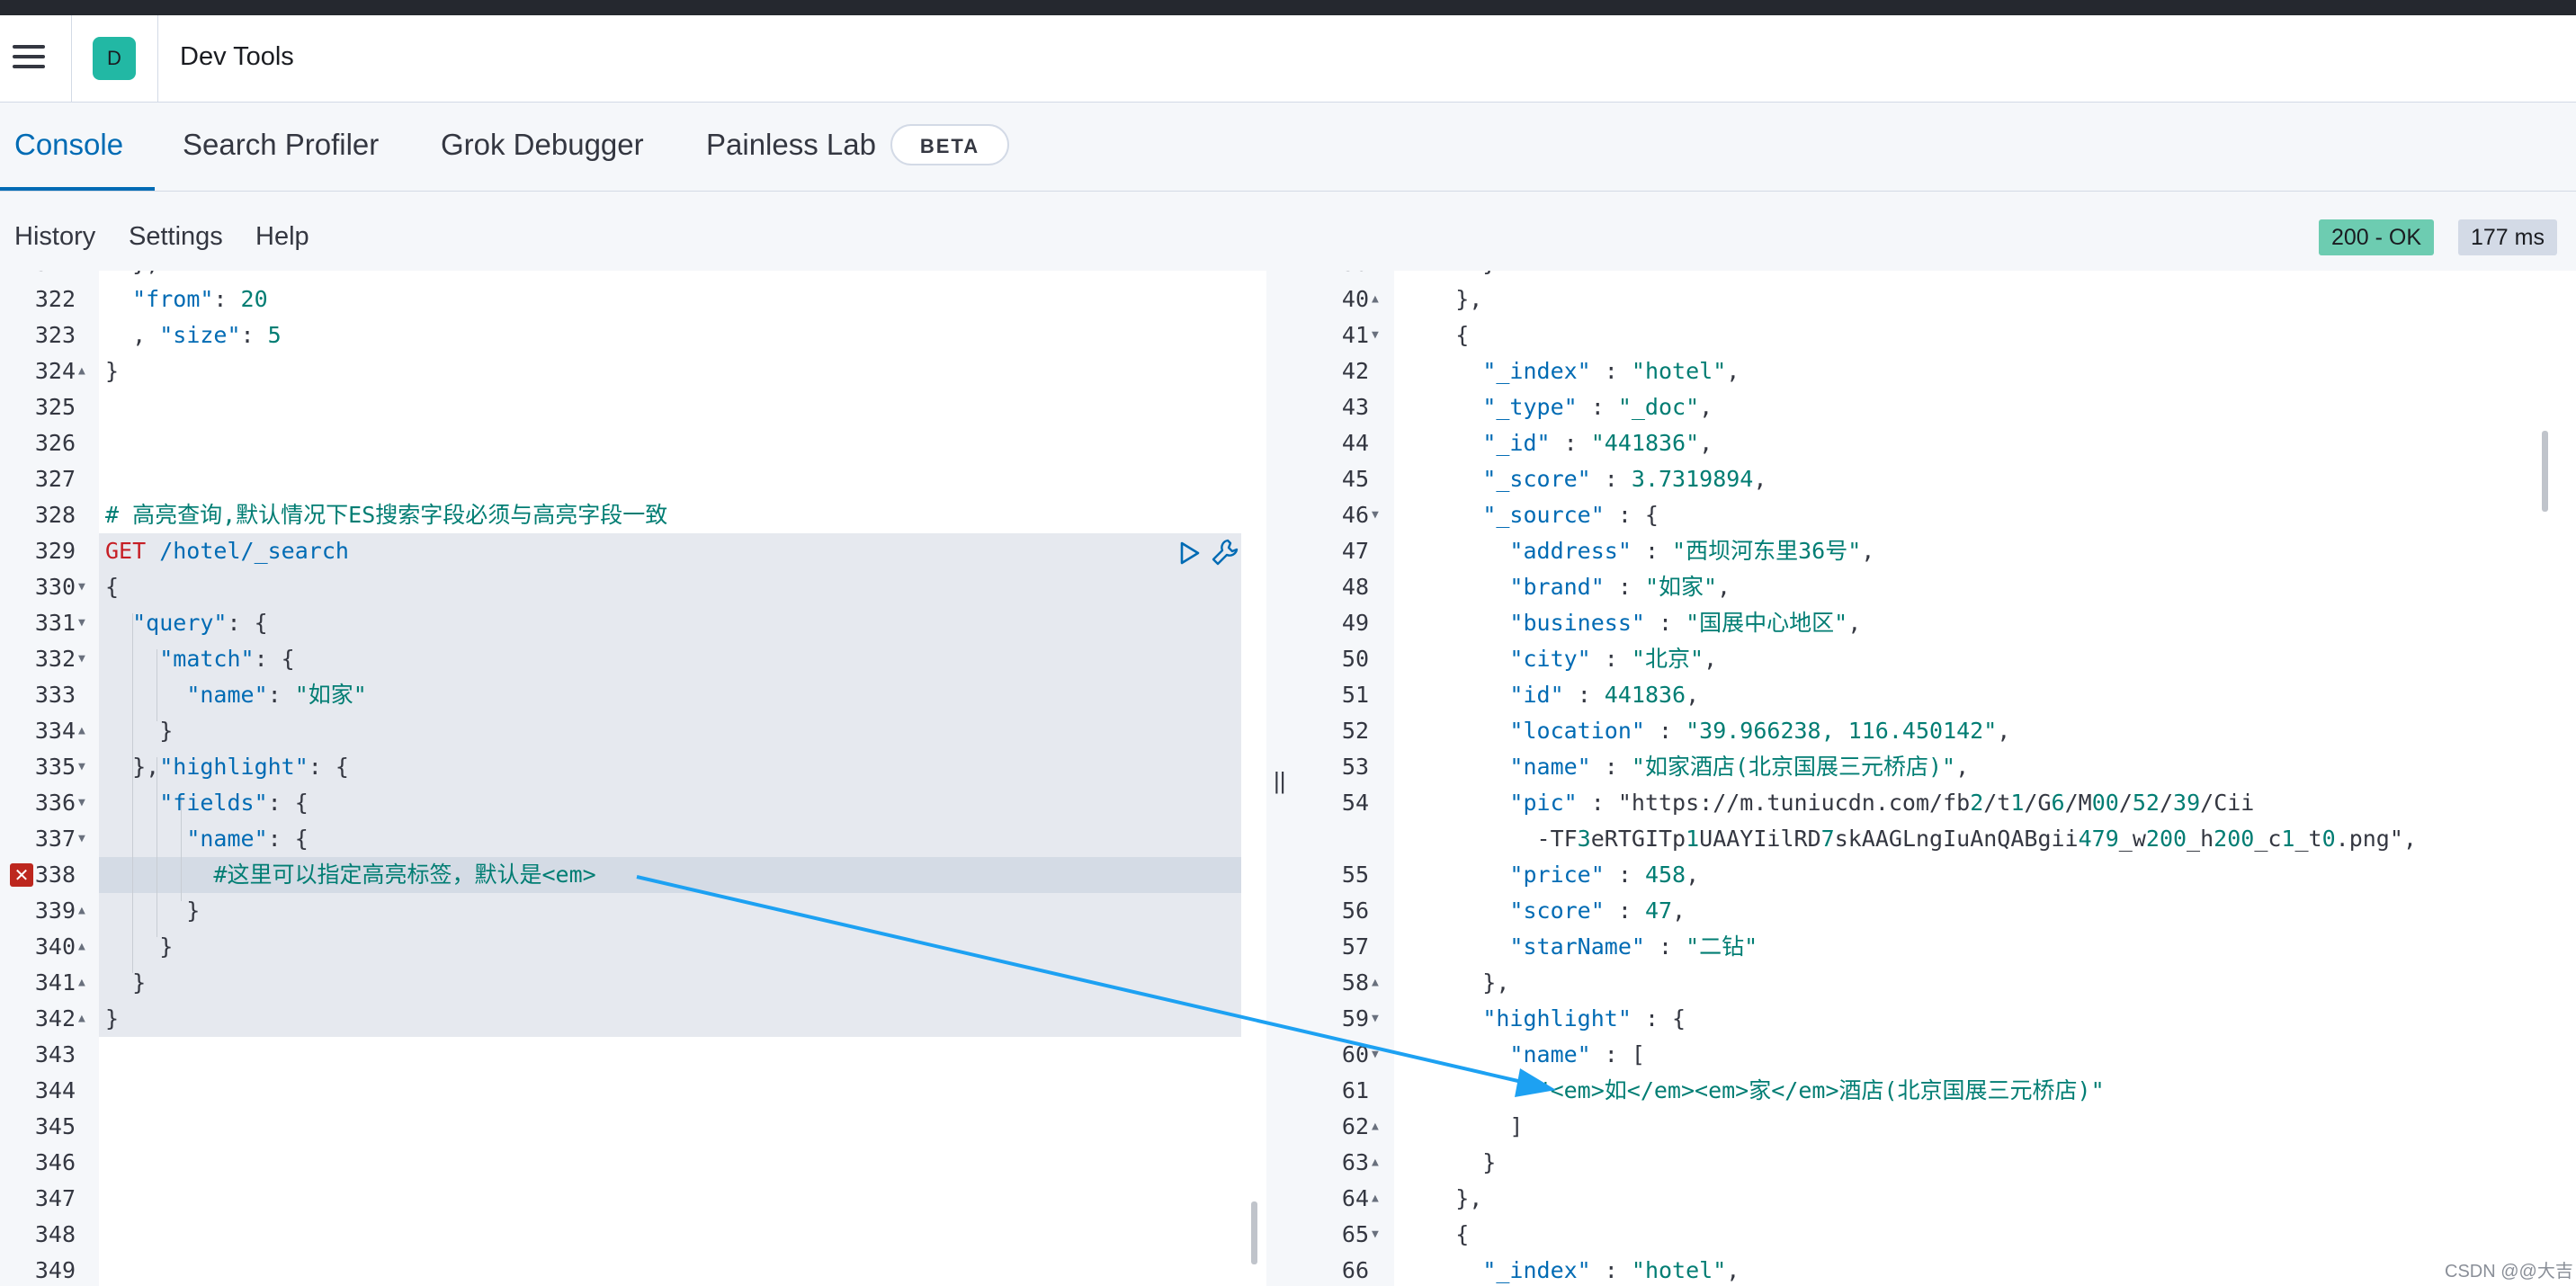 The height and width of the screenshot is (1286, 2576). What do you see at coordinates (1923, 947) in the screenshot?
I see `response-line: 57 "starName" : "二钻"` at bounding box center [1923, 947].